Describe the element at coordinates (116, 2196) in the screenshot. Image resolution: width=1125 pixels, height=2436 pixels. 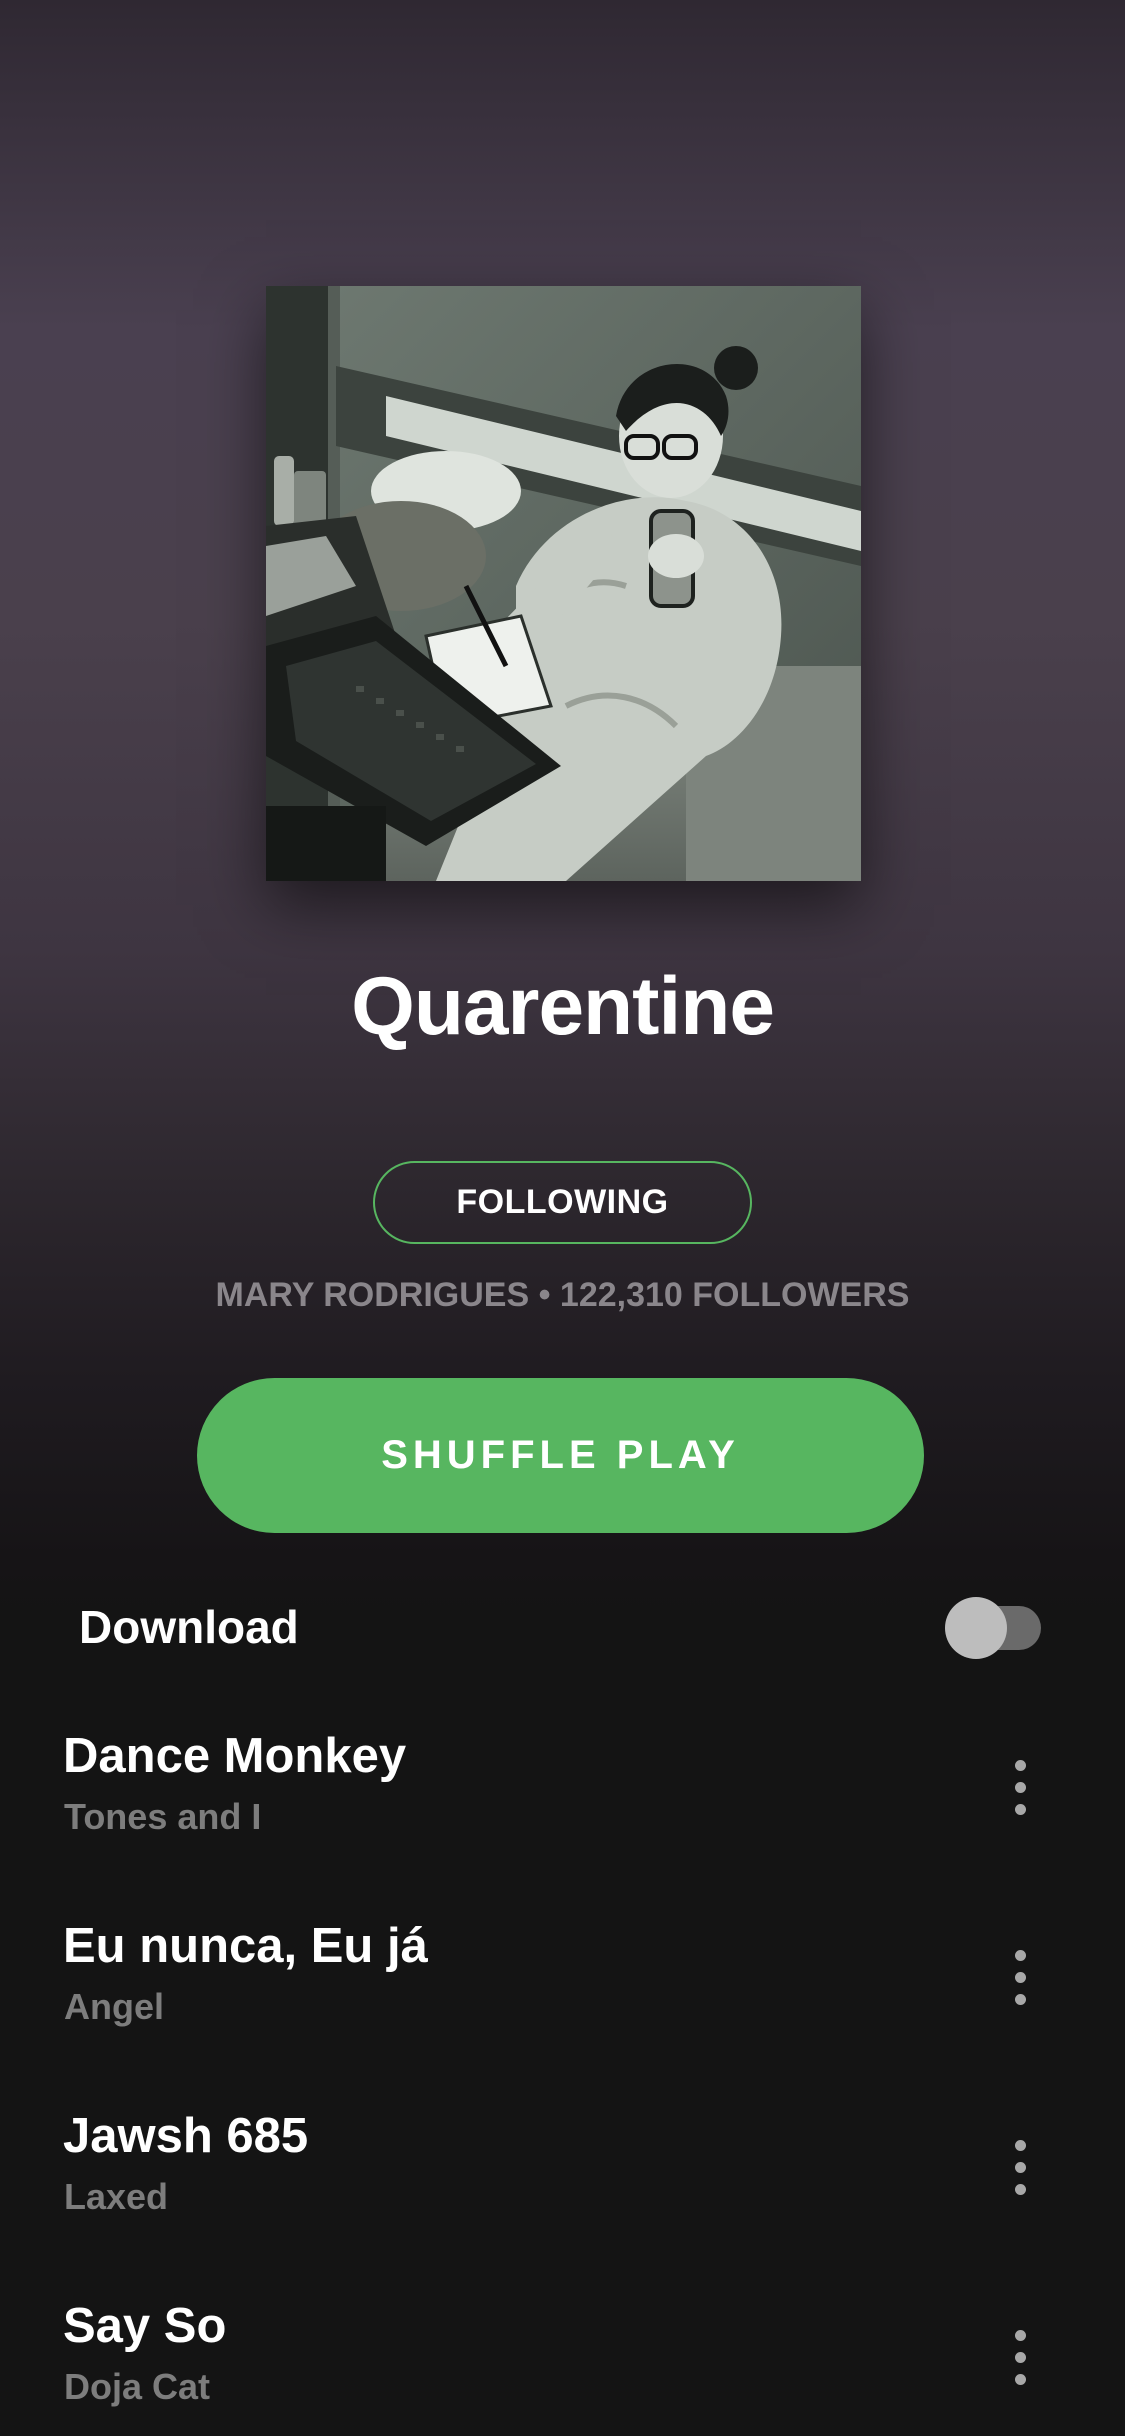
I see `track-artist: Laxed` at that location.